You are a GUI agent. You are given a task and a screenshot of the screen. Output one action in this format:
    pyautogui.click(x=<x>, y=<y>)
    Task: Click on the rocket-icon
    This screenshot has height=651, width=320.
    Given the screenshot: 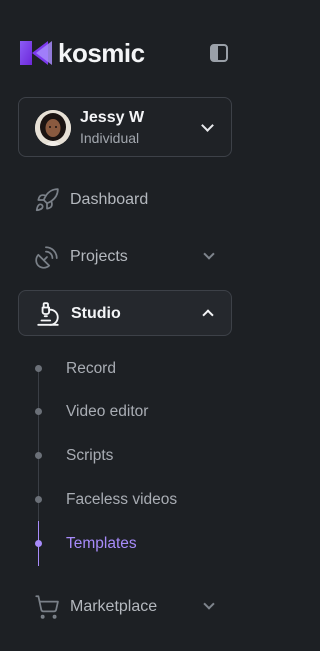 What is the action you would take?
    pyautogui.click(x=47, y=200)
    